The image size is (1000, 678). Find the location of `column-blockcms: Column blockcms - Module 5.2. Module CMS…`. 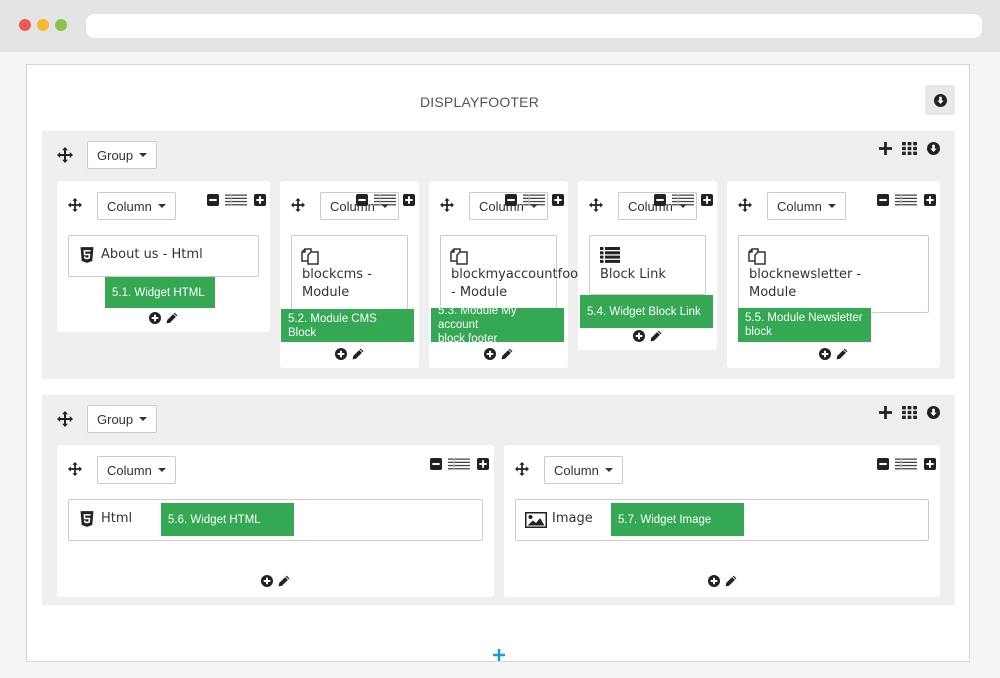

column-blockcms: Column blockcms - Module 5.2. Module CMS… is located at coordinates (349, 274).